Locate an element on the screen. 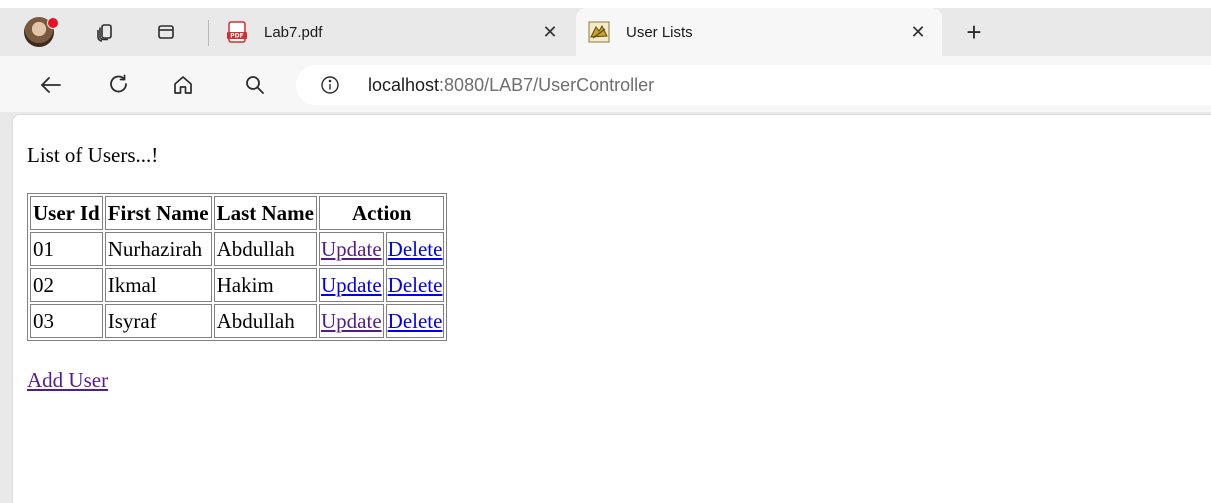  tab-lab7-pdf: PDF Lab7.pdf ✕ is located at coordinates (394, 32).